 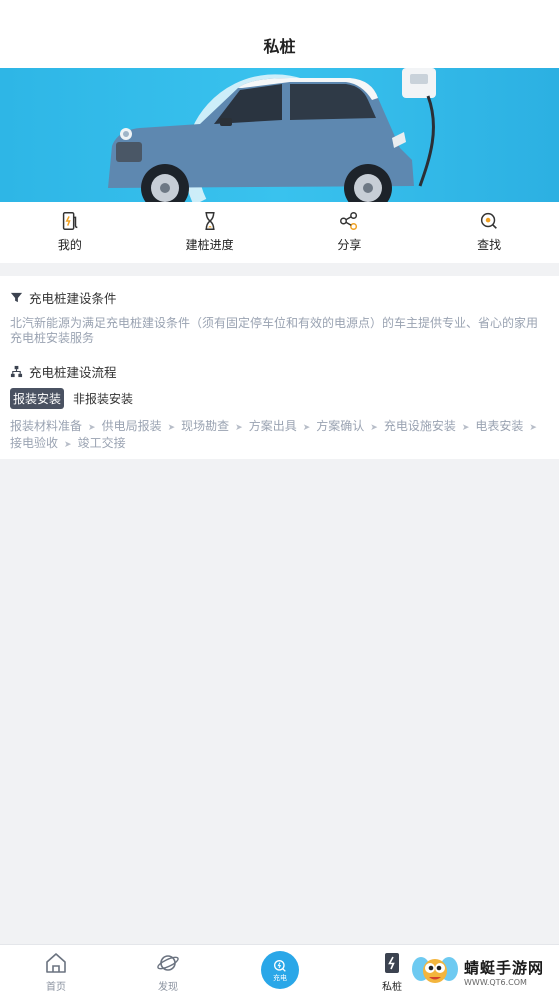 I want to click on process-step: 方案出具, so click(x=272, y=426).